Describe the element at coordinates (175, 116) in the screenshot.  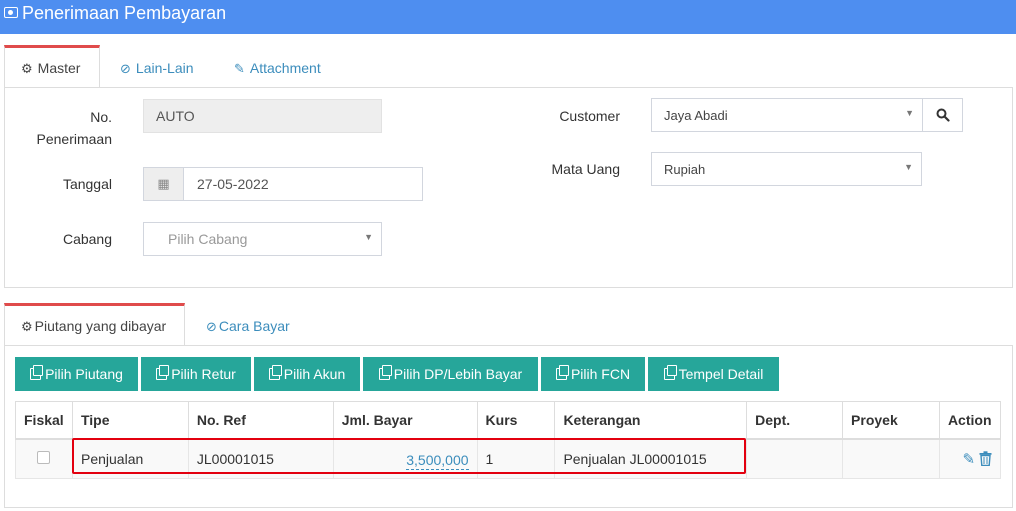
I see `no-penerimaan-value: AUTO` at that location.